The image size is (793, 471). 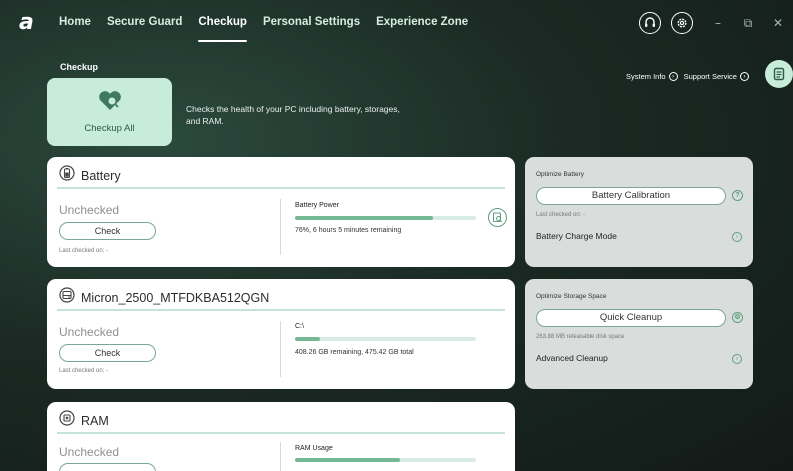 I want to click on battery-title-row: Battery, so click(x=90, y=175).